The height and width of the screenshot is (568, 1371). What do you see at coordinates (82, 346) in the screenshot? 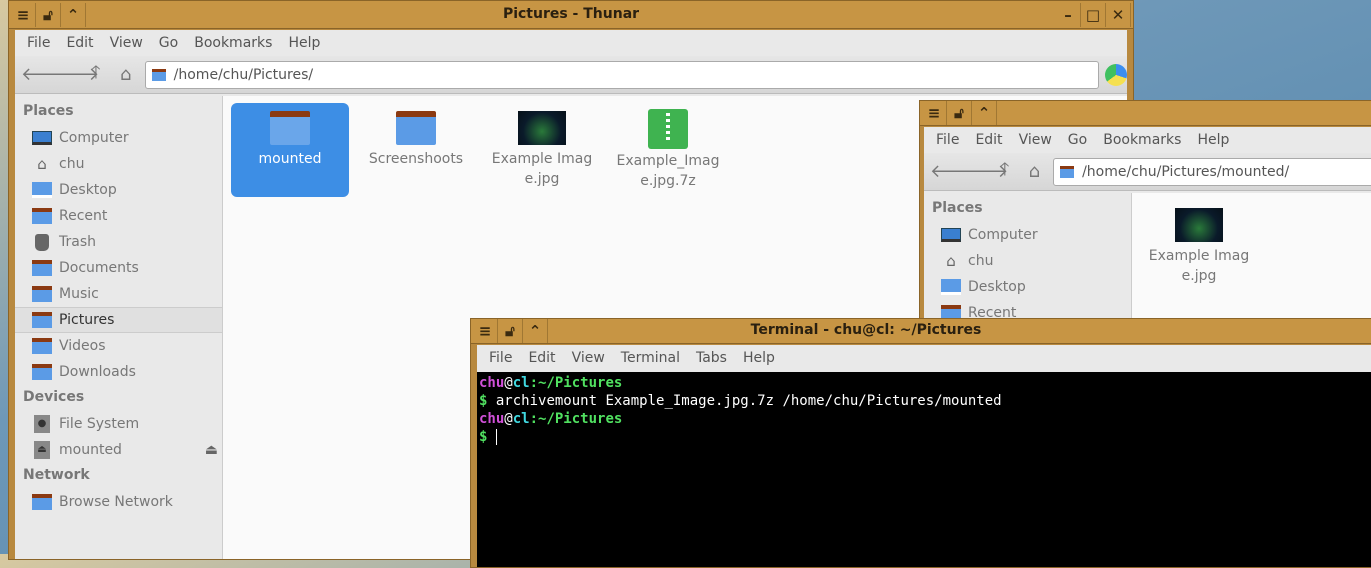
I see `sidebar-item-label: Videos` at bounding box center [82, 346].